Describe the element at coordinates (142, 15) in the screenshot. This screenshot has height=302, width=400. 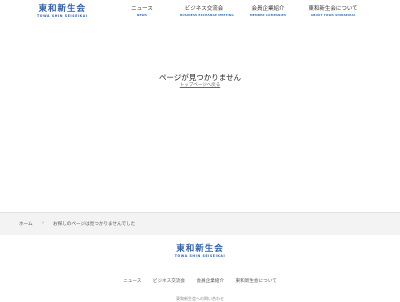
I see `nav-item-sub: NEWS` at that location.